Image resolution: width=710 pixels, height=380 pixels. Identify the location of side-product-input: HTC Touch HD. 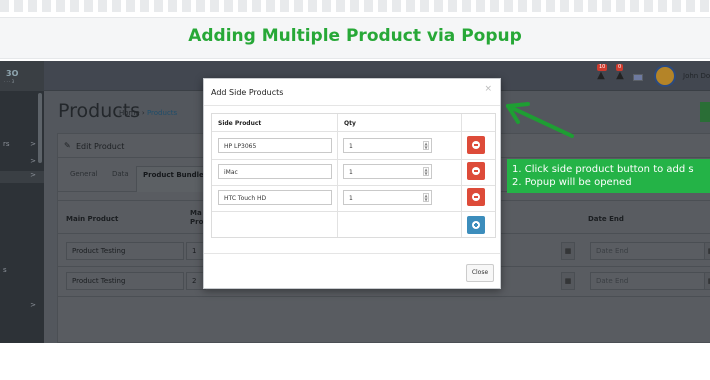
(275, 197).